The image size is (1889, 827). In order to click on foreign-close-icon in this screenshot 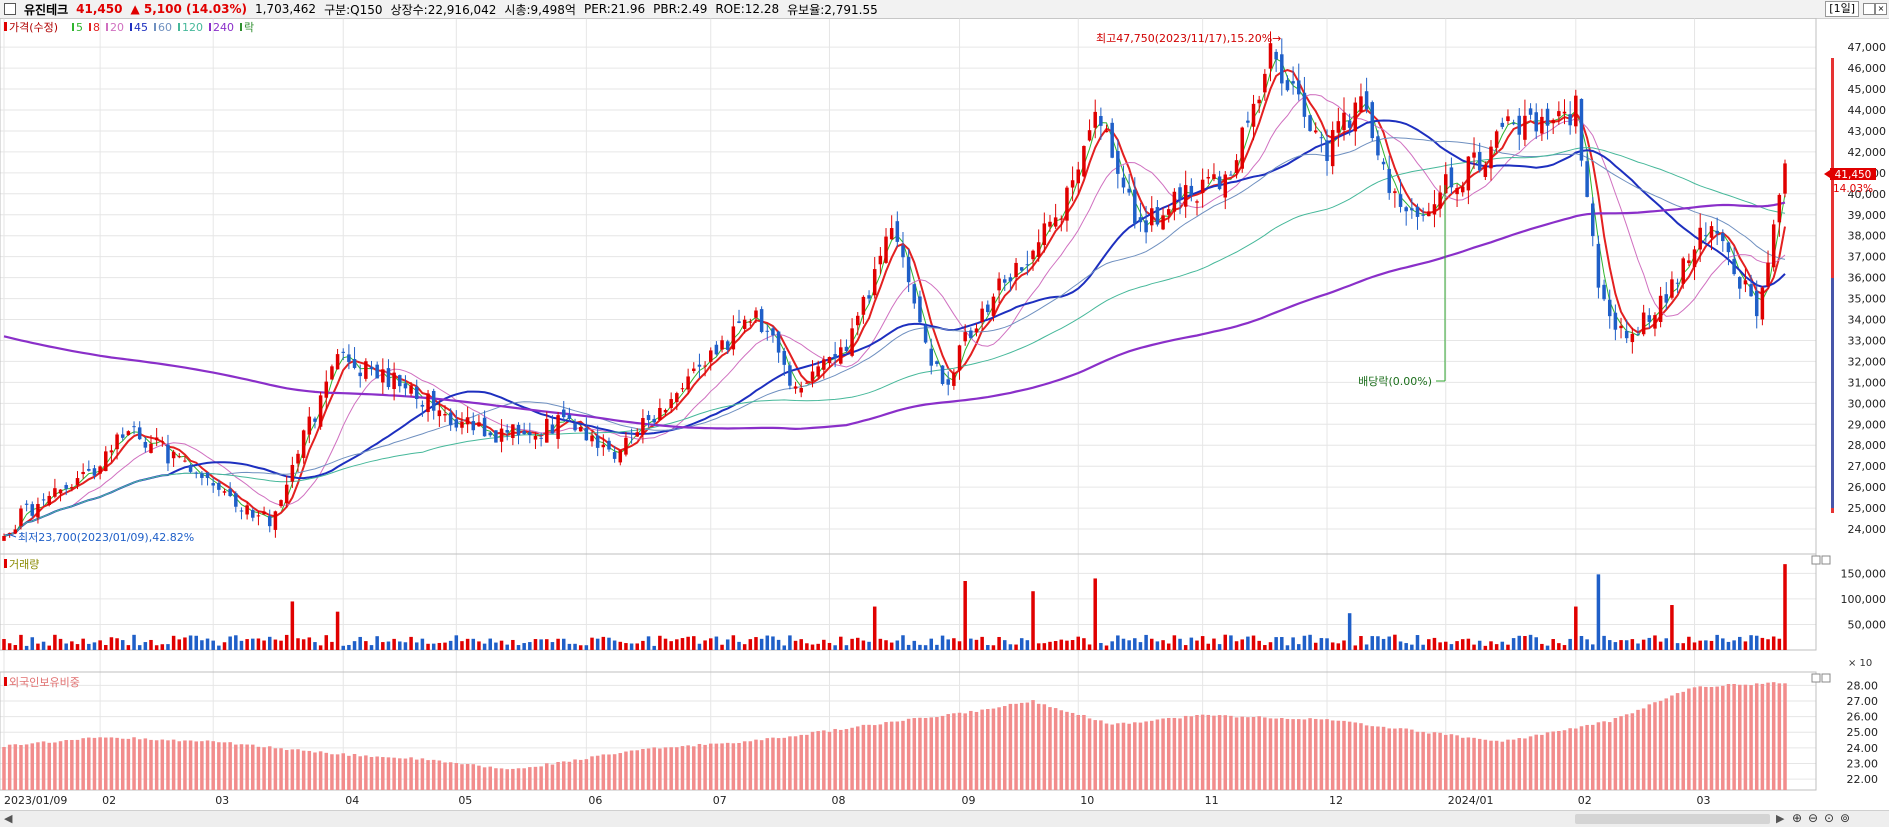, I will do `click(1826, 678)`.